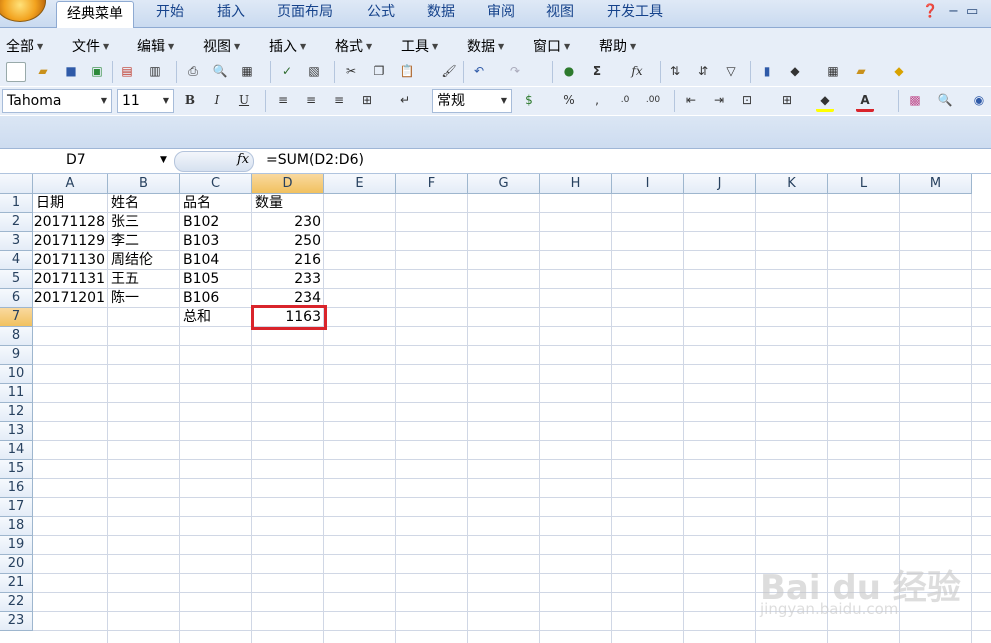  What do you see at coordinates (504, 184) in the screenshot?
I see `column-header-g: G` at bounding box center [504, 184].